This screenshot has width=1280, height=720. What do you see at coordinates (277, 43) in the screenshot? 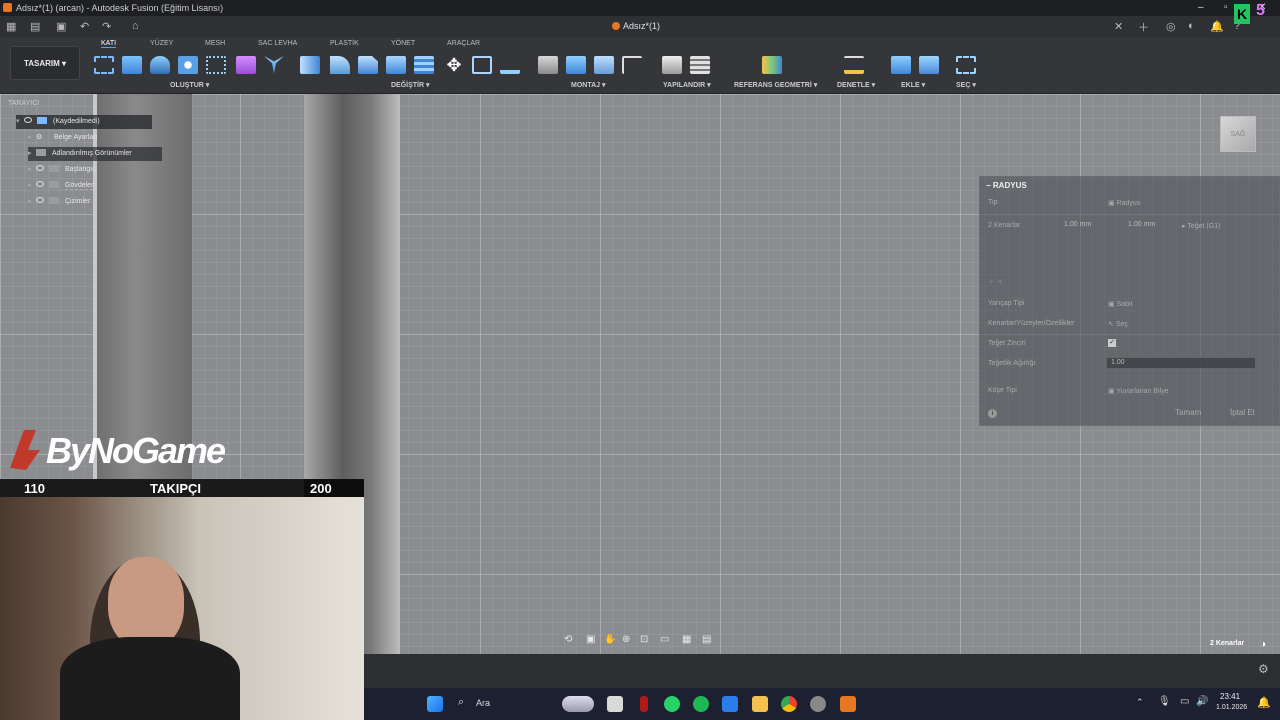
I see `tab-sheet-metal: SAC LEVHA` at bounding box center [277, 43].